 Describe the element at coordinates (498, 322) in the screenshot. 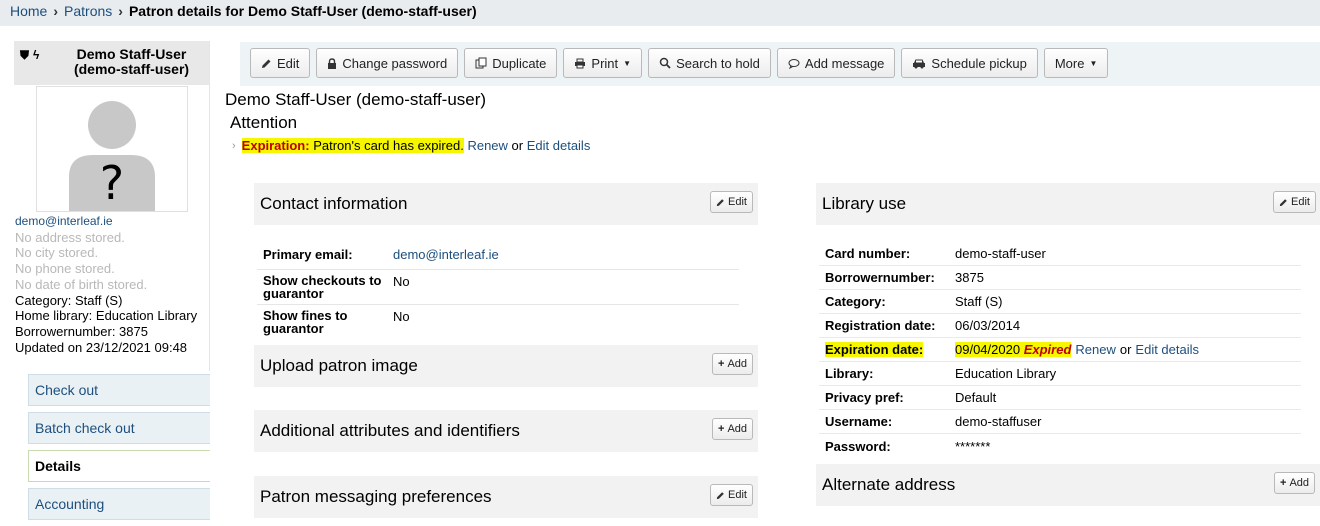

I see `contact-row: Show fines to guarantor No` at that location.